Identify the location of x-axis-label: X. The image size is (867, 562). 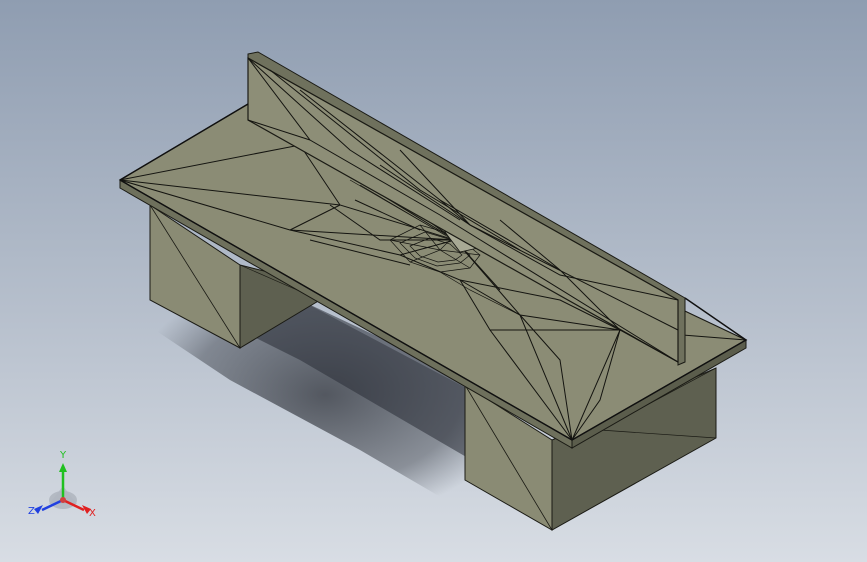
(92, 513).